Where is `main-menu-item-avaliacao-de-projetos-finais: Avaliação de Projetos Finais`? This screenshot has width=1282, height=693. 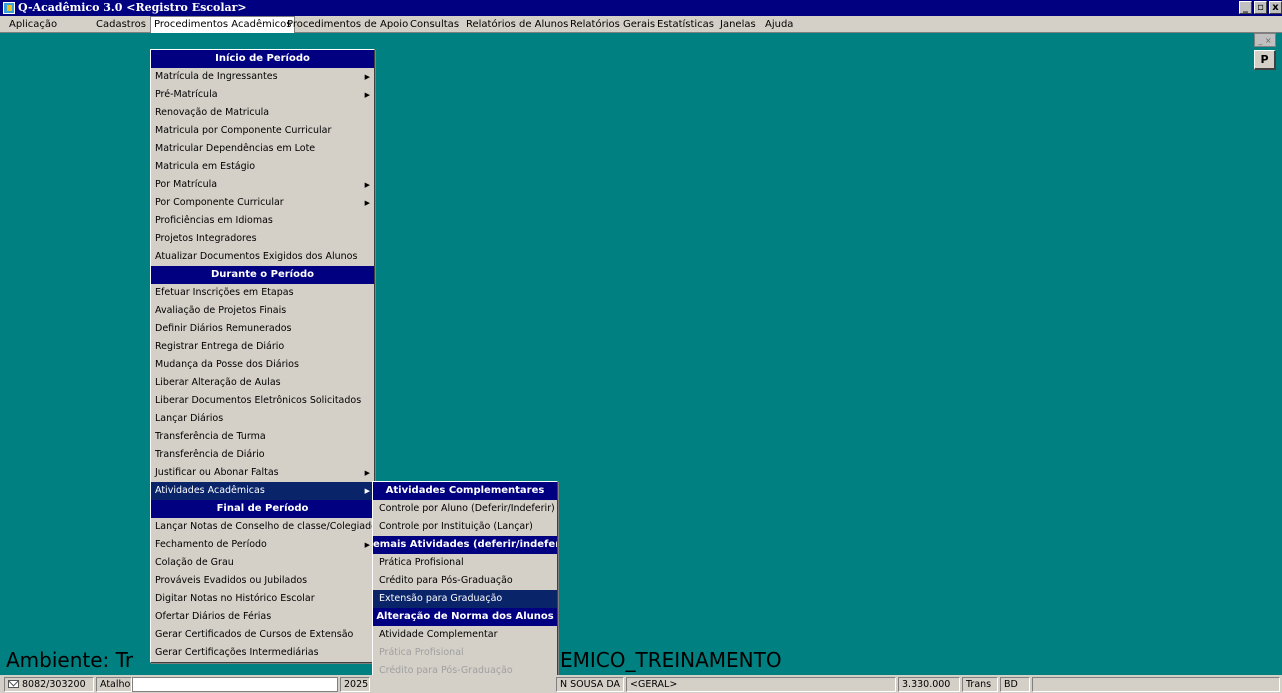 main-menu-item-avaliacao-de-projetos-finais: Avaliação de Projetos Finais is located at coordinates (262, 311).